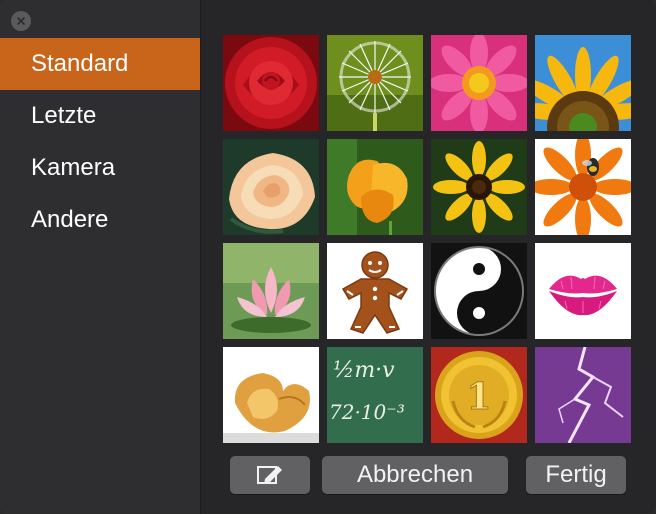 The height and width of the screenshot is (514, 656). Describe the element at coordinates (271, 395) in the screenshot. I see `picture-fortune-cookie` at that location.